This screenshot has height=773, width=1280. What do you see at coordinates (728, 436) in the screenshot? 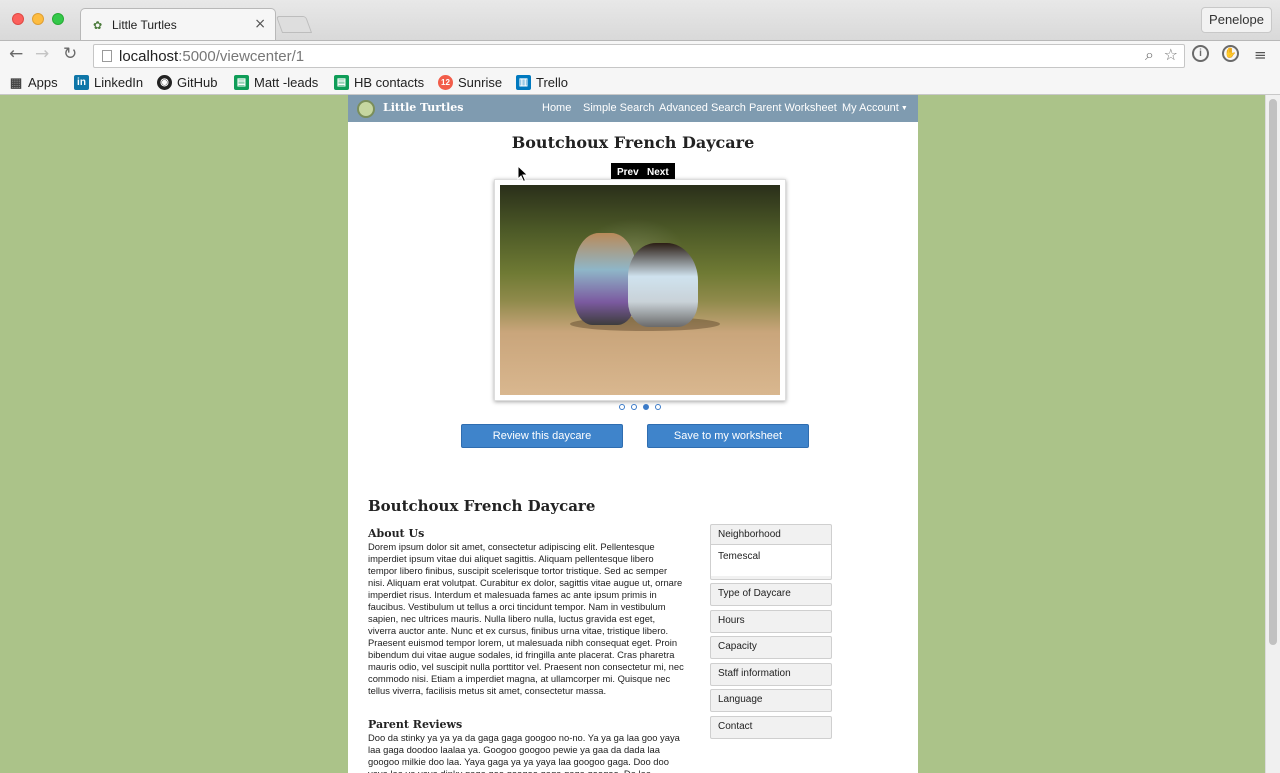
I see `save-to-worksheet-button: Save to my worksheet` at bounding box center [728, 436].